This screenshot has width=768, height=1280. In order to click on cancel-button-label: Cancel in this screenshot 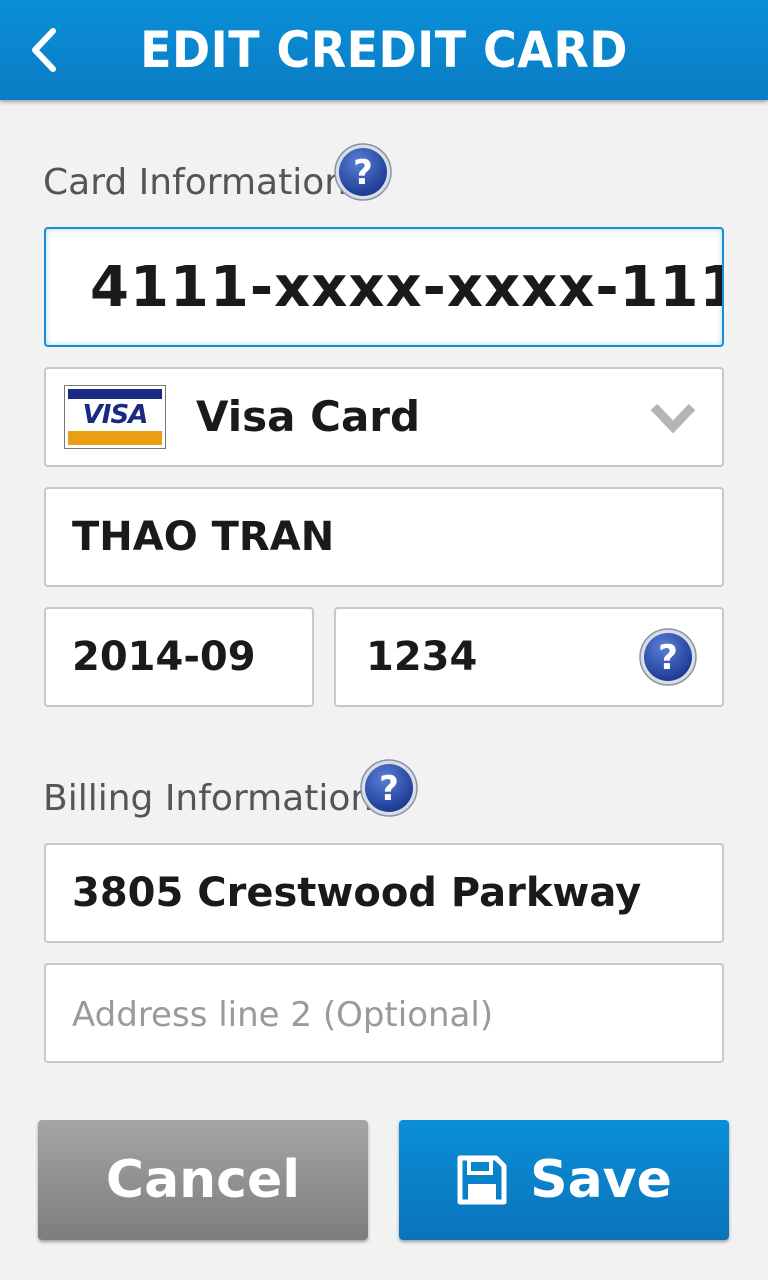, I will do `click(203, 1180)`.